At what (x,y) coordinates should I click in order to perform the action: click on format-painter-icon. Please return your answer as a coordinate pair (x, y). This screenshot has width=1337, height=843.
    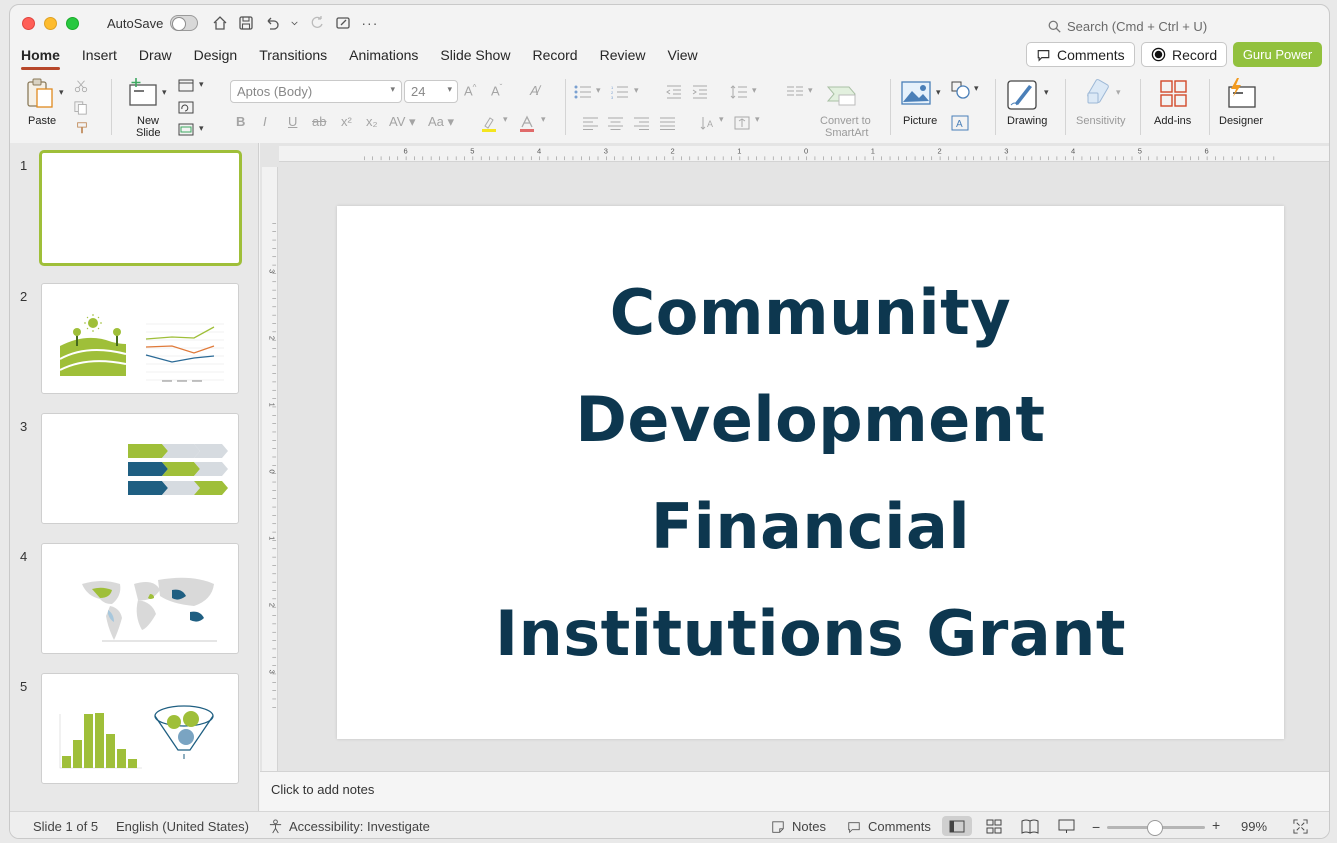
    Looking at the image, I should click on (82, 128).